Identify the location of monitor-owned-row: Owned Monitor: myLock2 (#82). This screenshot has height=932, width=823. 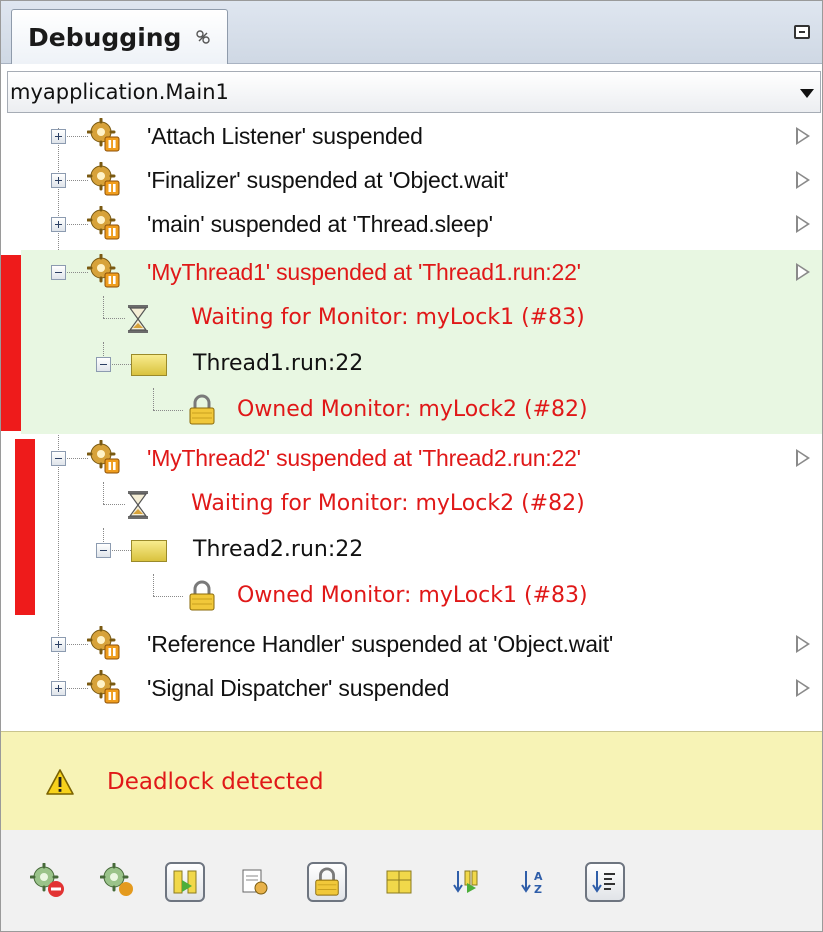
(421, 411).